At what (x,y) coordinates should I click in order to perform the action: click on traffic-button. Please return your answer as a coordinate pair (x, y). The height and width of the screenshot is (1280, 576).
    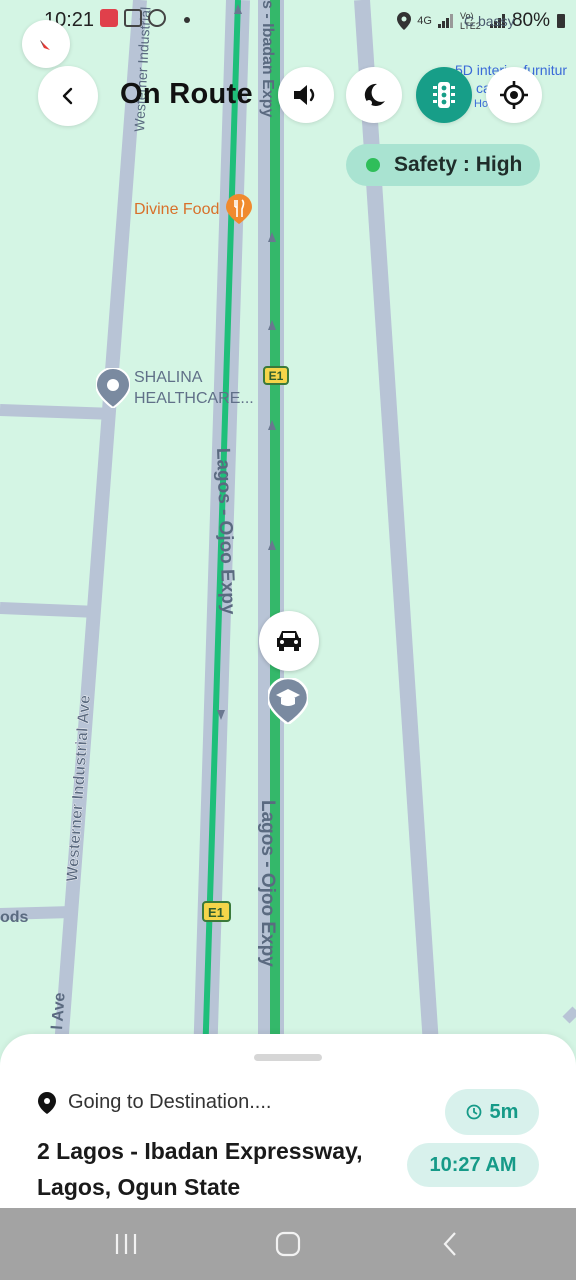
    Looking at the image, I should click on (444, 95).